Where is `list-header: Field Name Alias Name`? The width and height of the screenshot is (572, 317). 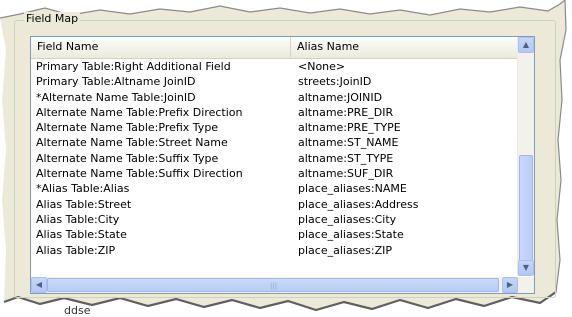
list-header: Field Name Alias Name is located at coordinates (274, 48).